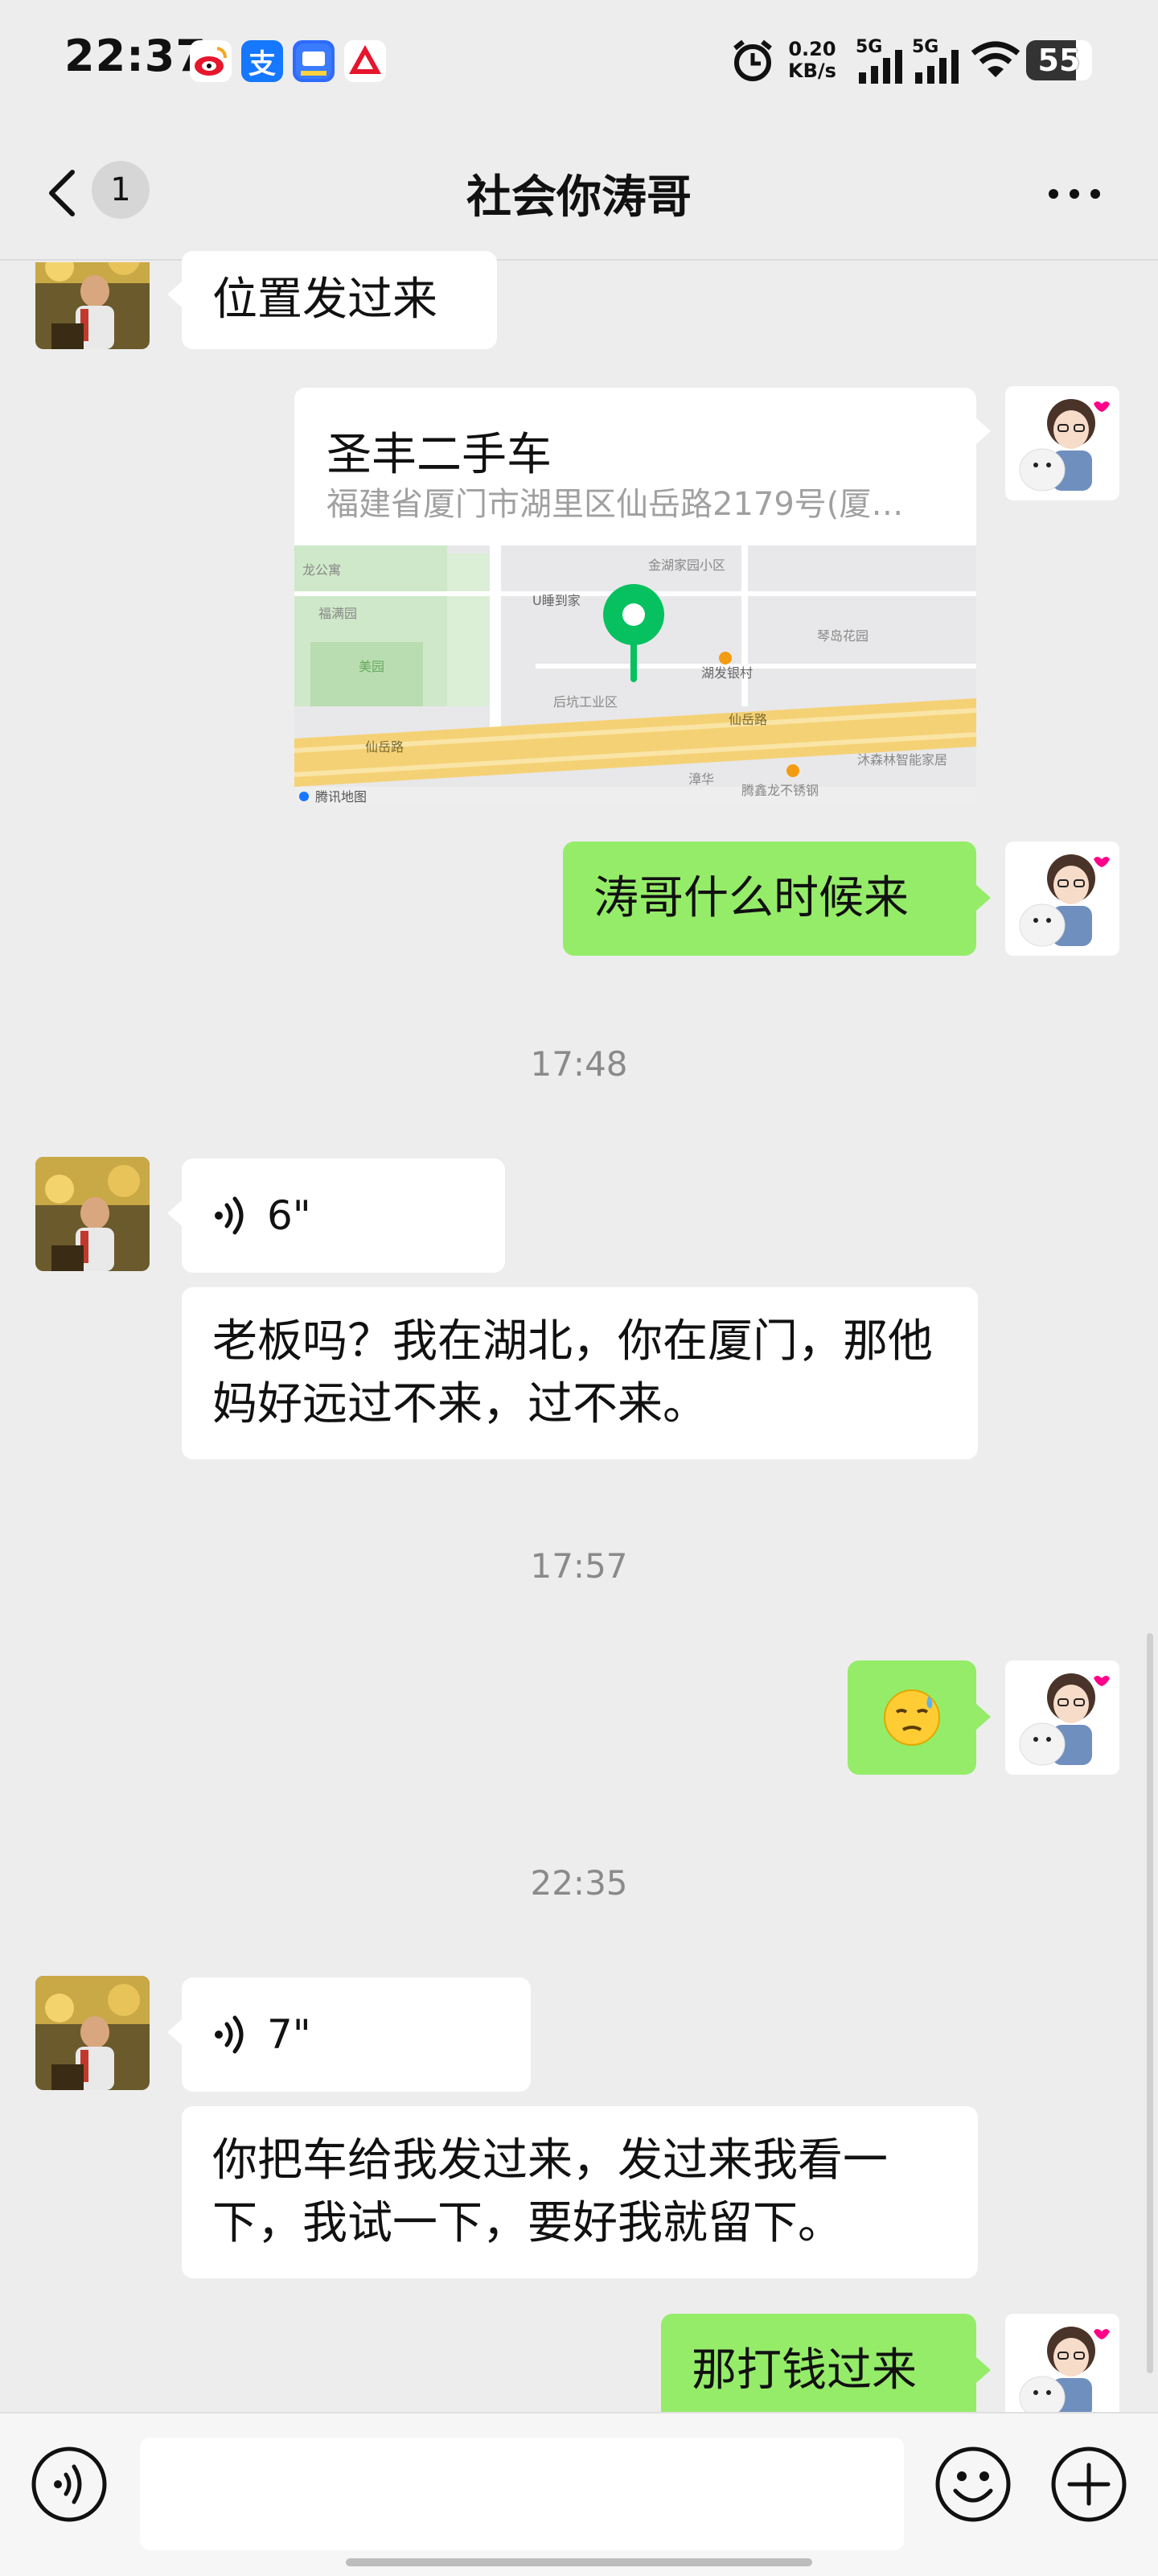 The width and height of the screenshot is (1158, 2576). I want to click on more-icon, so click(1074, 194).